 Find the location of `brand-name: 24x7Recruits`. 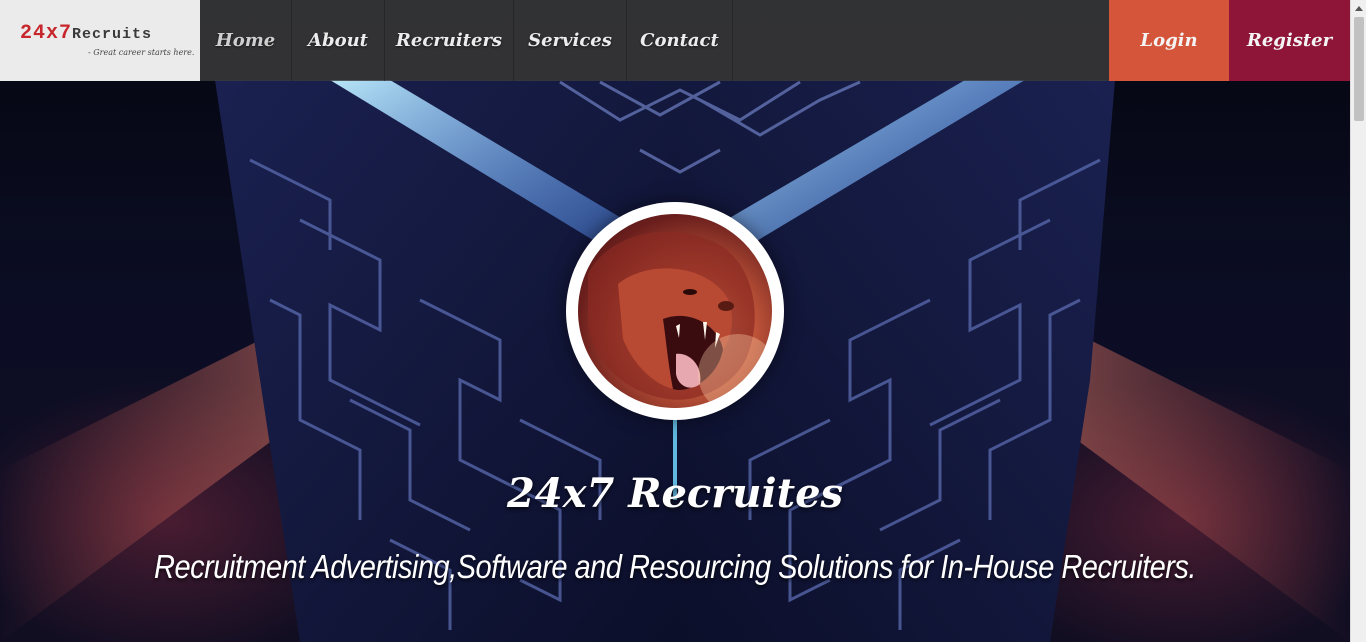

brand-name: 24x7Recruits is located at coordinates (110, 34).